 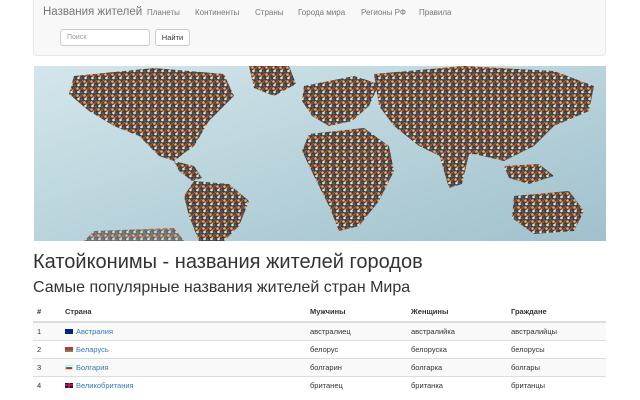 What do you see at coordinates (187, 385) in the screenshot?
I see `country-cell: Великобритания` at bounding box center [187, 385].